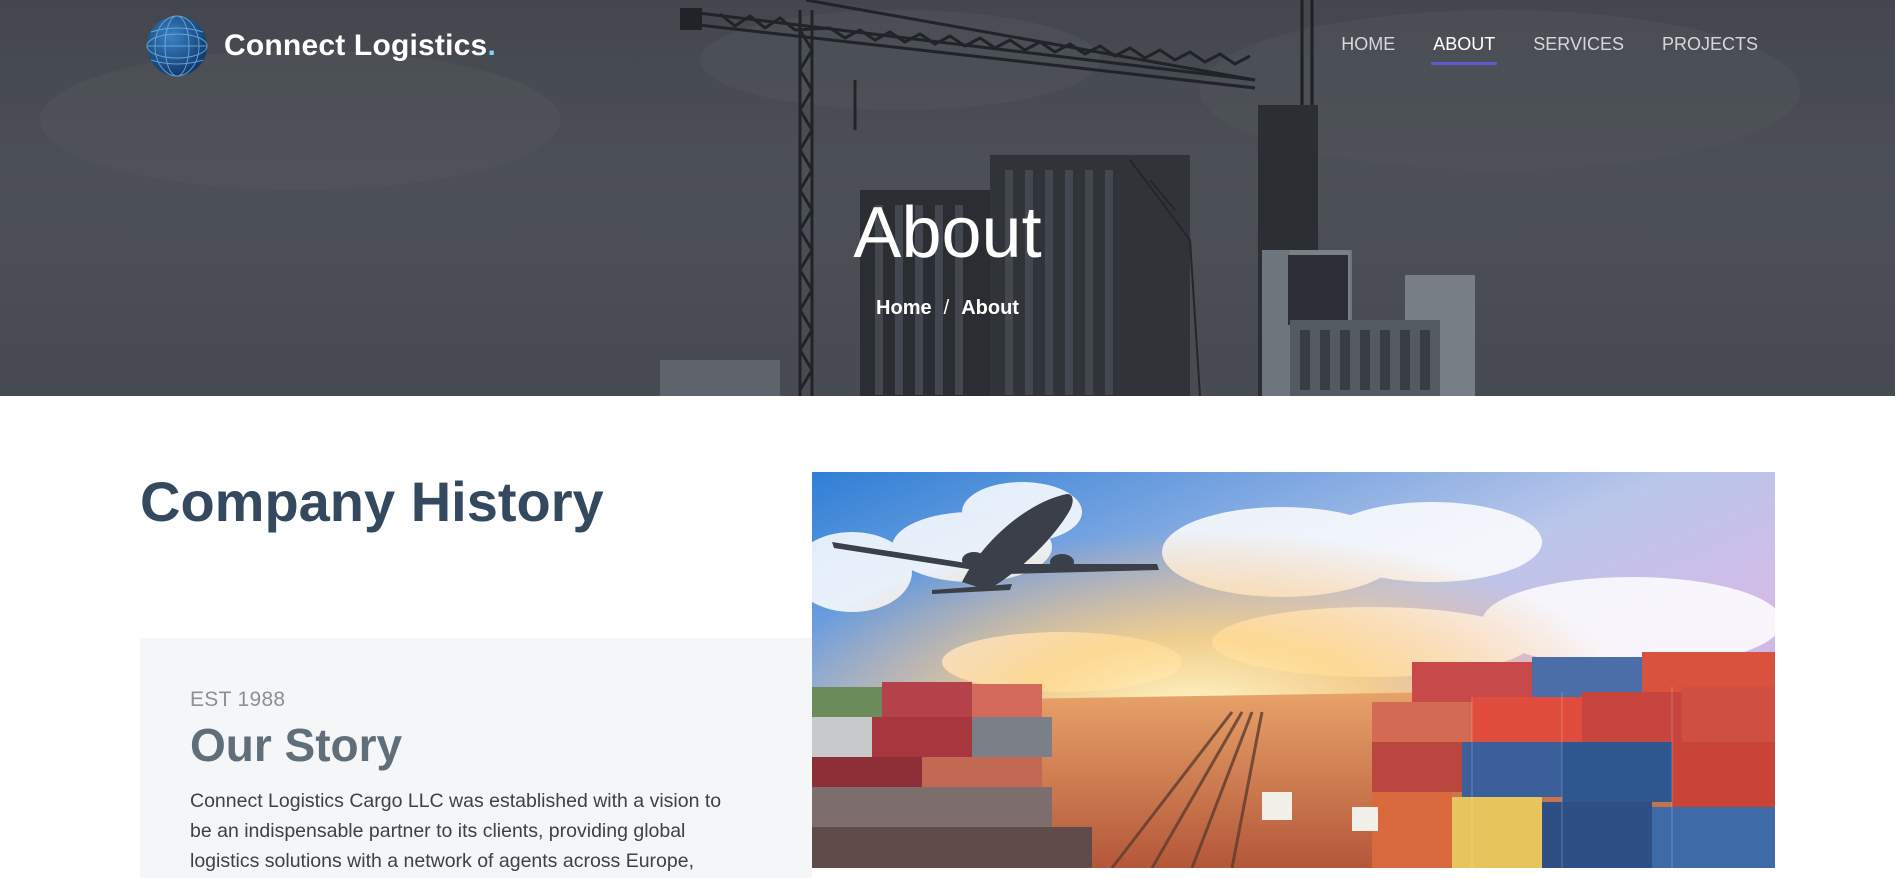 The image size is (1895, 878). I want to click on nav-about: ABOUT, so click(1464, 49).